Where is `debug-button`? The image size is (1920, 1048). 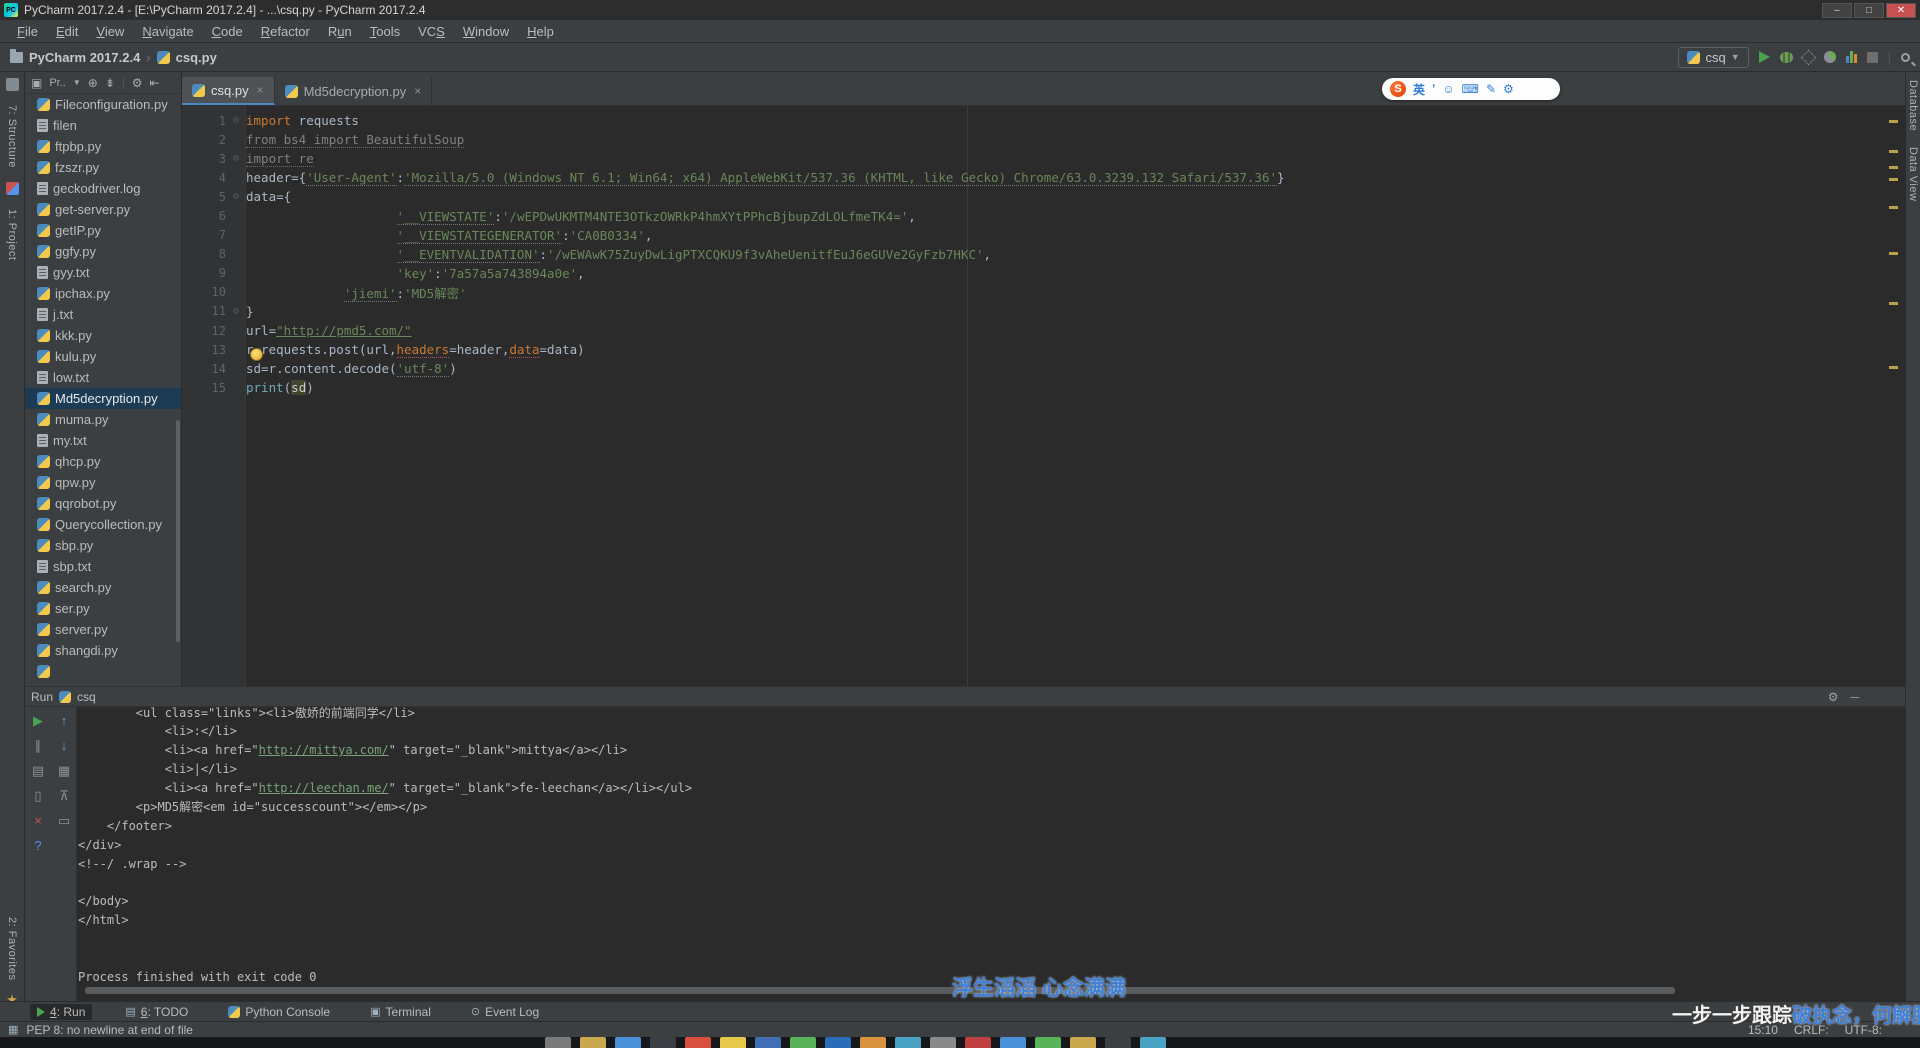
debug-button is located at coordinates (1786, 57).